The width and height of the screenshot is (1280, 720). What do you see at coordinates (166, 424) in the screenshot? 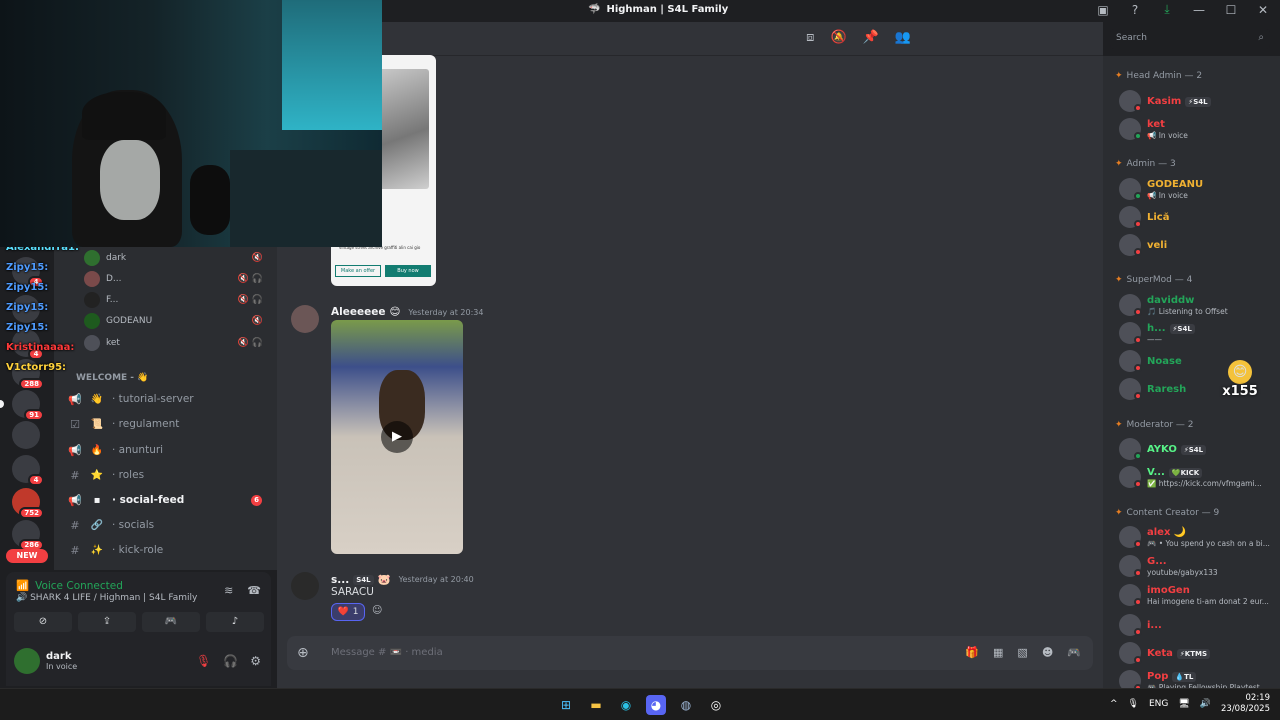
I see `channel-regulament: ☑ 📜 · regulament` at bounding box center [166, 424].